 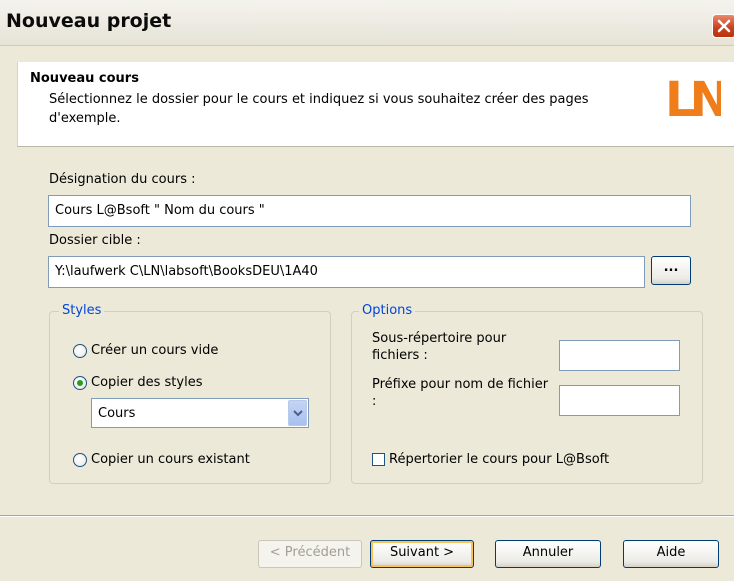 What do you see at coordinates (117, 413) in the screenshot?
I see `styles-select-value: Cours` at bounding box center [117, 413].